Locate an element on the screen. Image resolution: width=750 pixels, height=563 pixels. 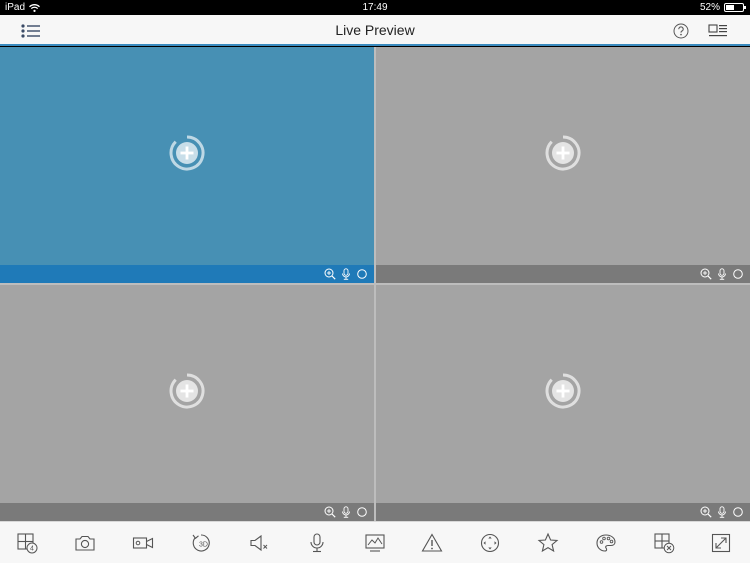
navigation-bar: Live Preview is located at coordinates (375, 30).